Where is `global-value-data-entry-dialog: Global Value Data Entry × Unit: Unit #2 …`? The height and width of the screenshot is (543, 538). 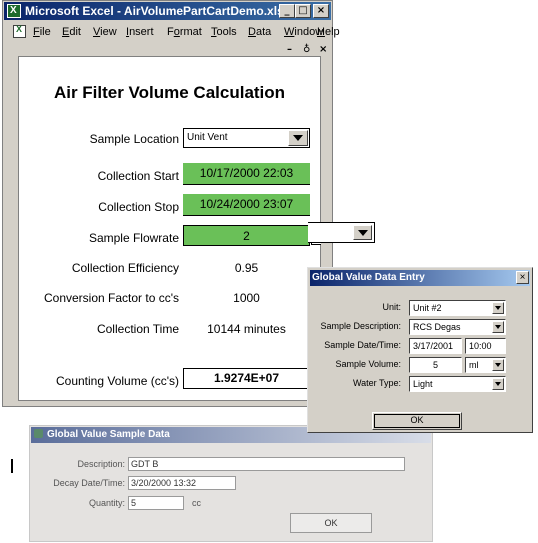
global-value-data-entry-dialog: Global Value Data Entry × Unit: Unit #2 … is located at coordinates (420, 350).